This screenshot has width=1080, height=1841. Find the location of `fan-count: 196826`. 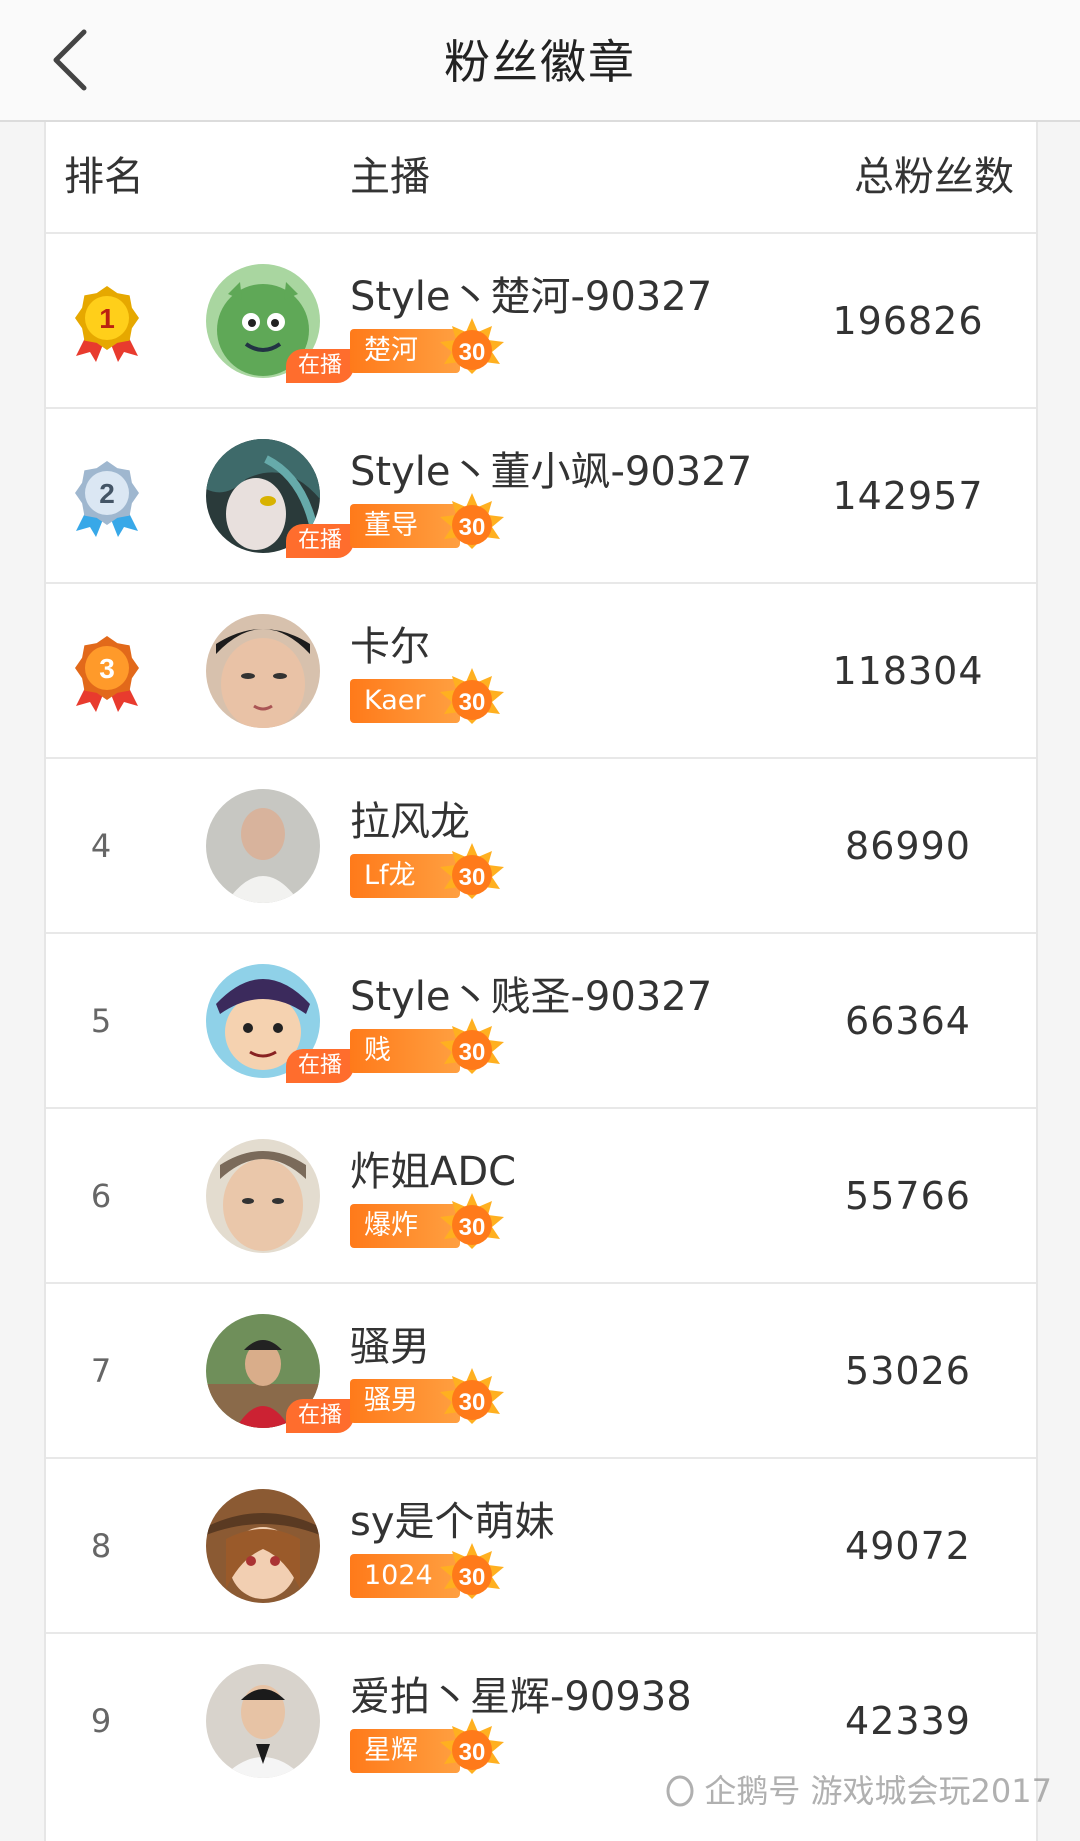

fan-count: 196826 is located at coordinates (908, 321).